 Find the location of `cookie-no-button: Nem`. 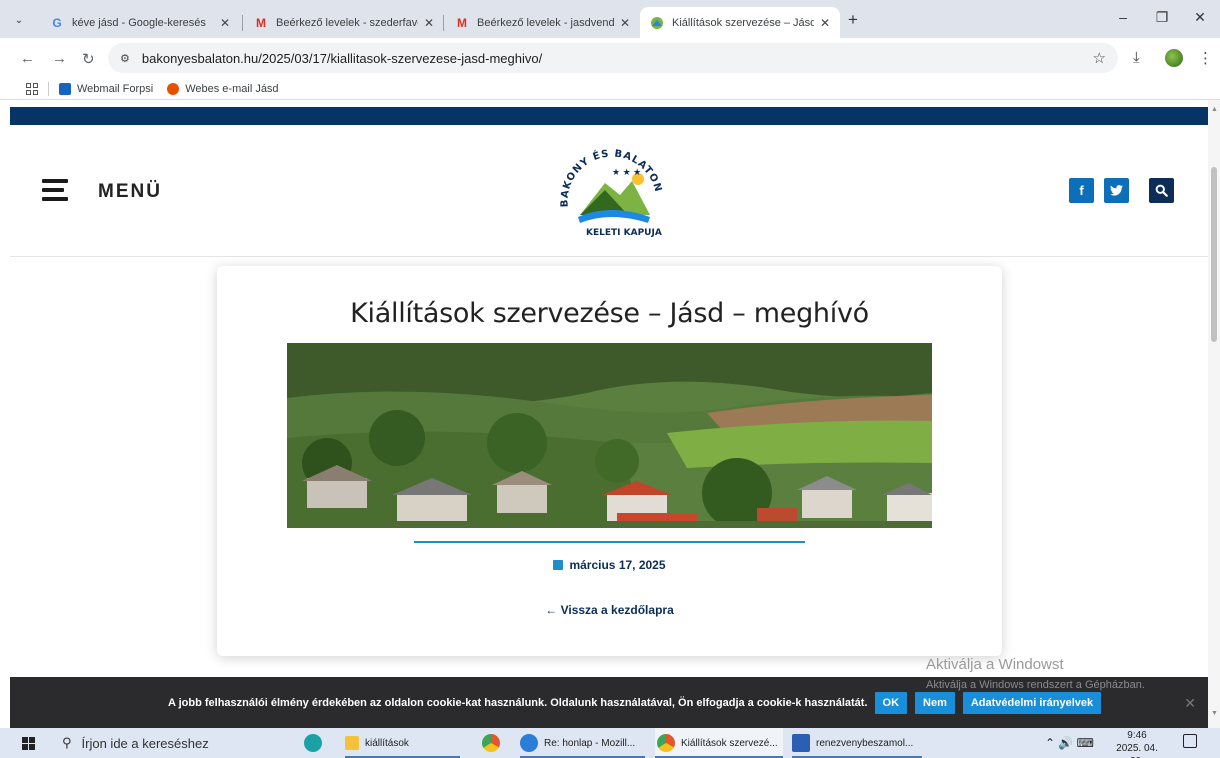

cookie-no-button: Nem is located at coordinates (935, 702).